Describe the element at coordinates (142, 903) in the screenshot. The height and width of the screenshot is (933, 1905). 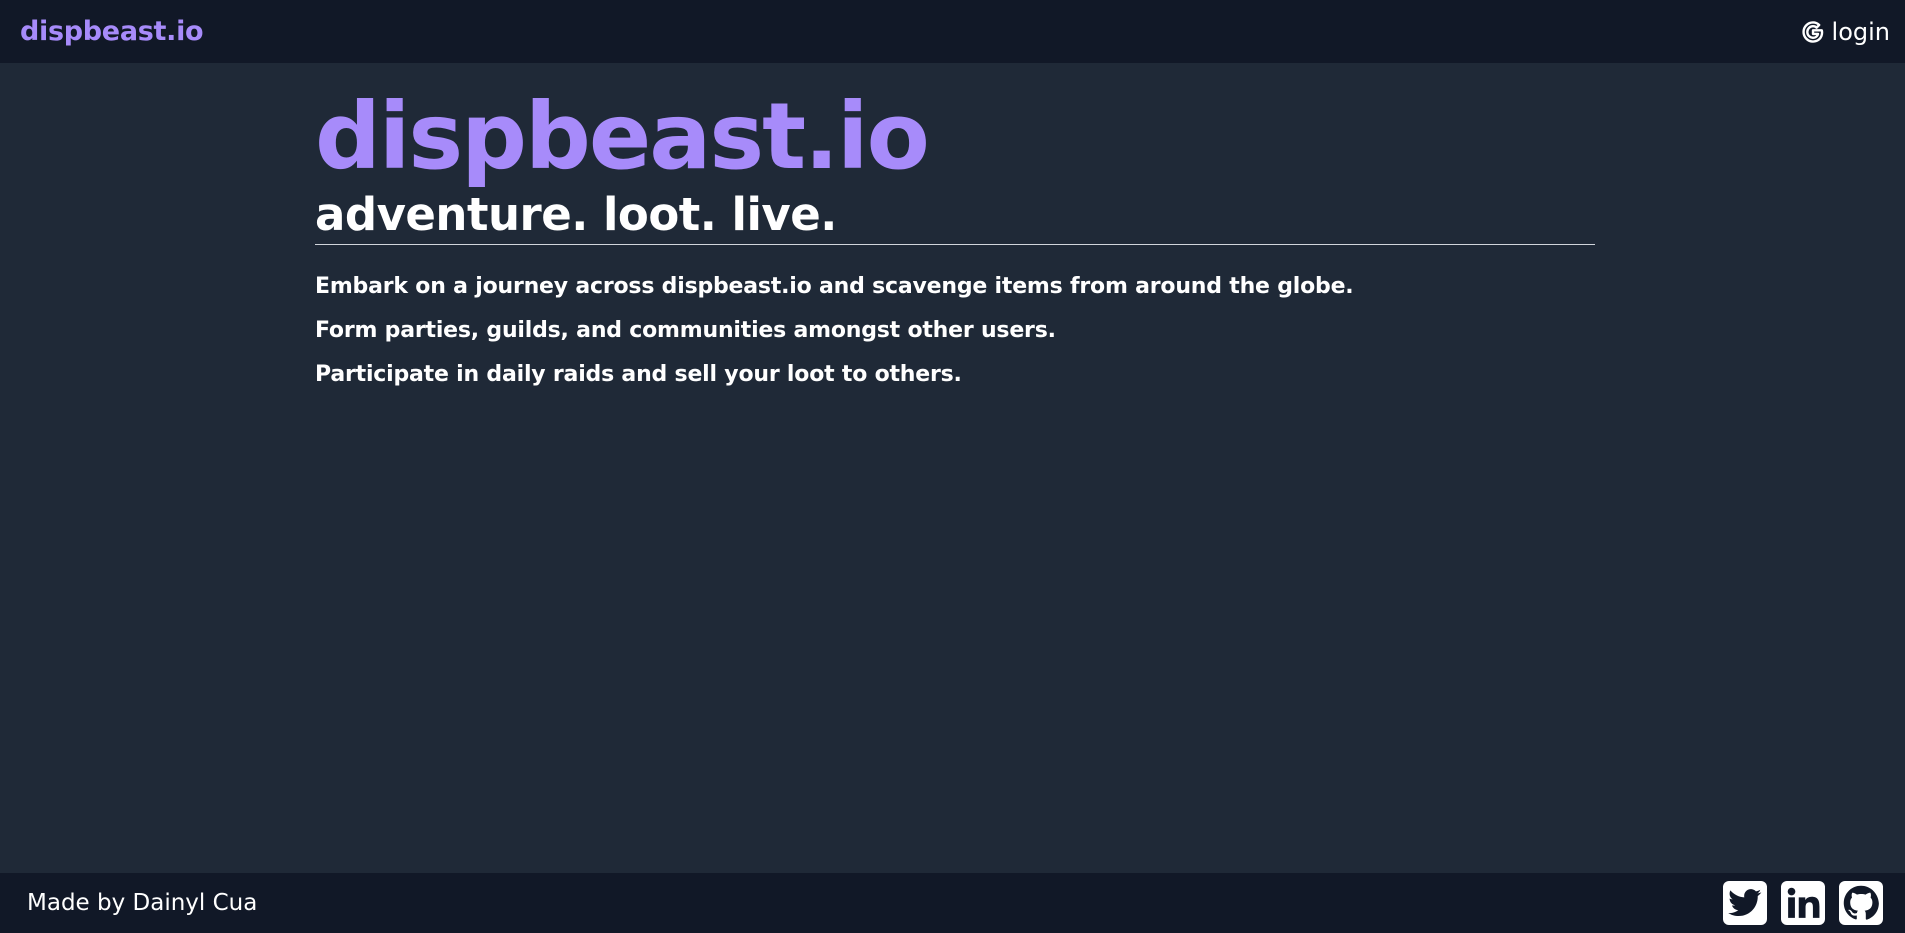
I see `footer-credit: Made by Dainyl Cua` at that location.